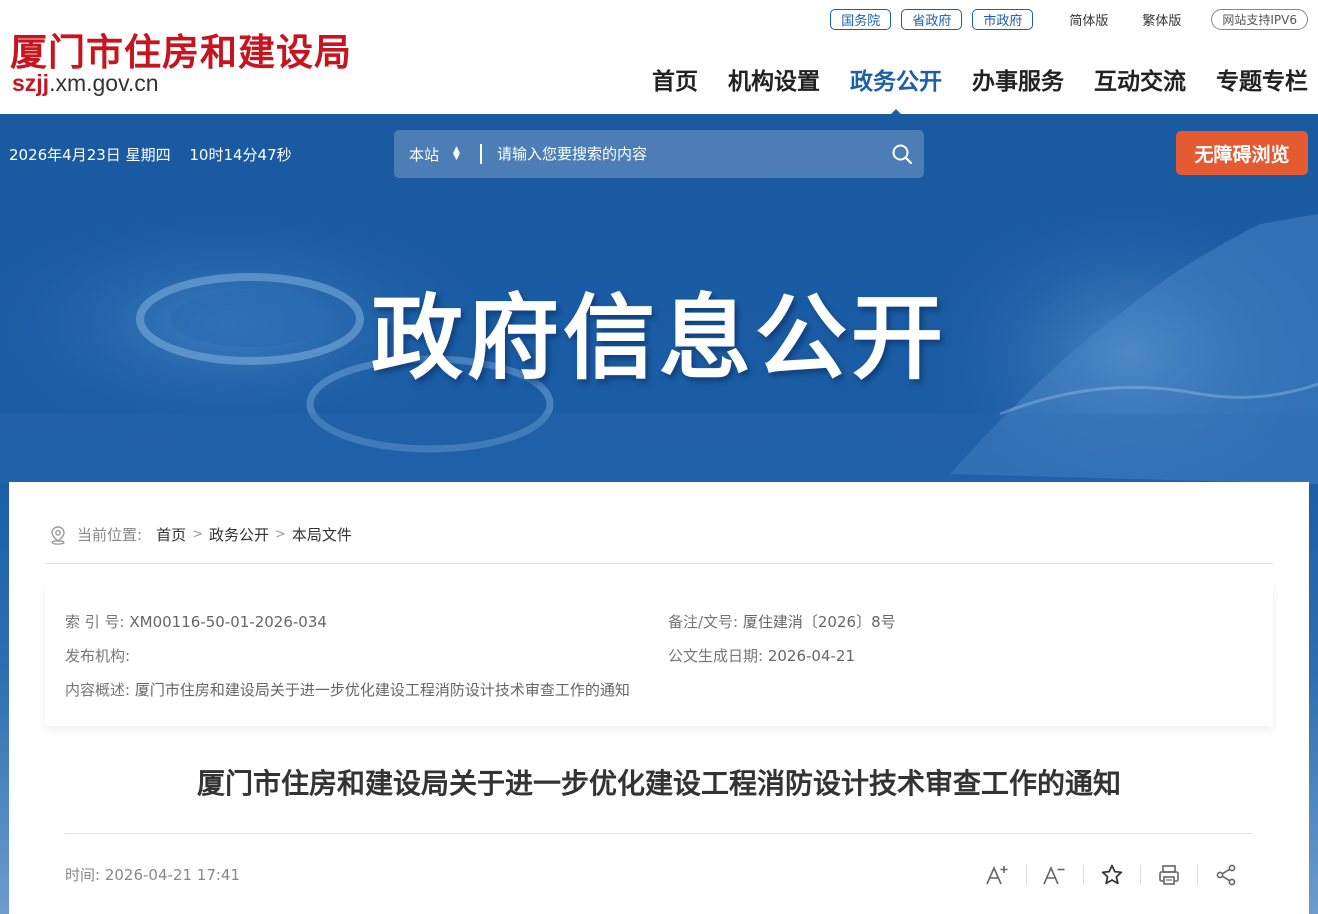  What do you see at coordinates (1003, 19) in the screenshot?
I see `link-city-gov: 市政府` at bounding box center [1003, 19].